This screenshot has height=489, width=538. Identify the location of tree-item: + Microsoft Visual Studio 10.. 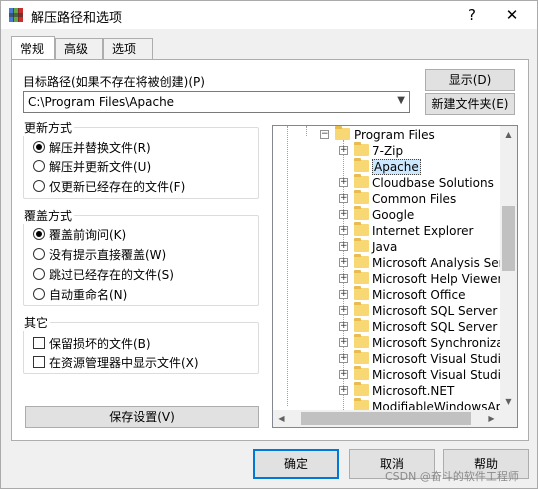
(395, 374).